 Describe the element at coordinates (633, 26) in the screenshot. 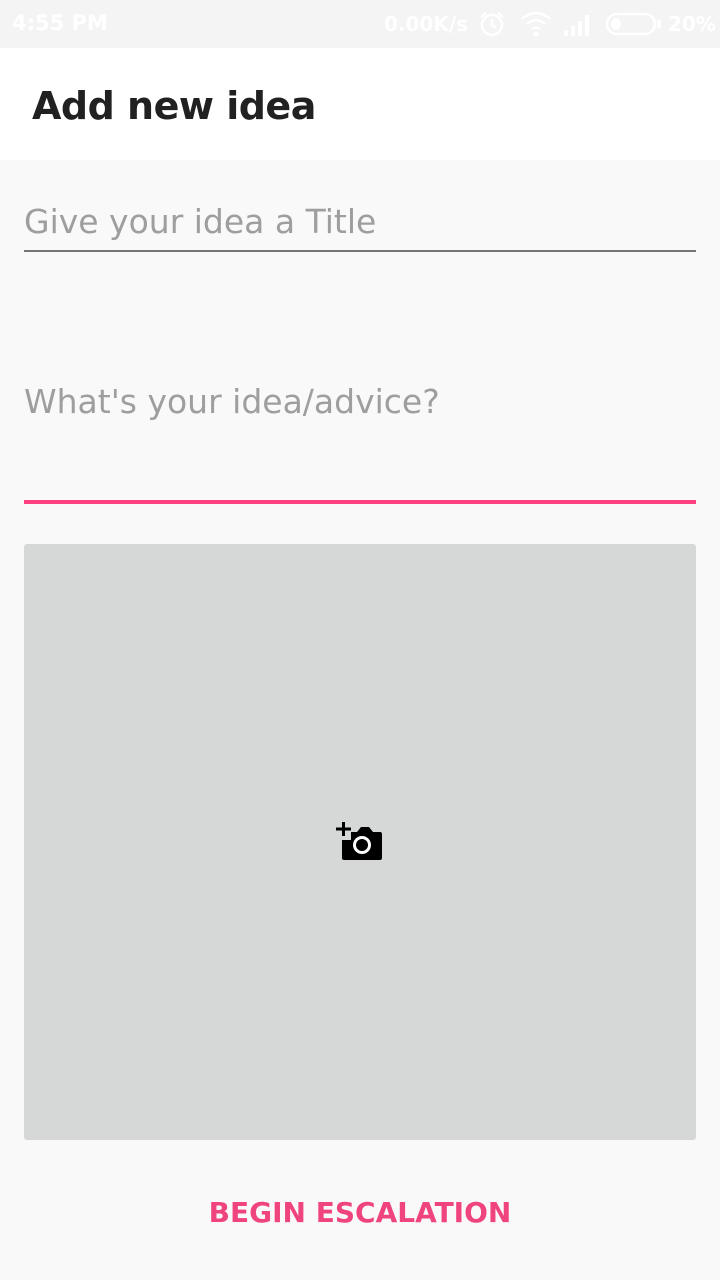

I see `battery-icon` at that location.